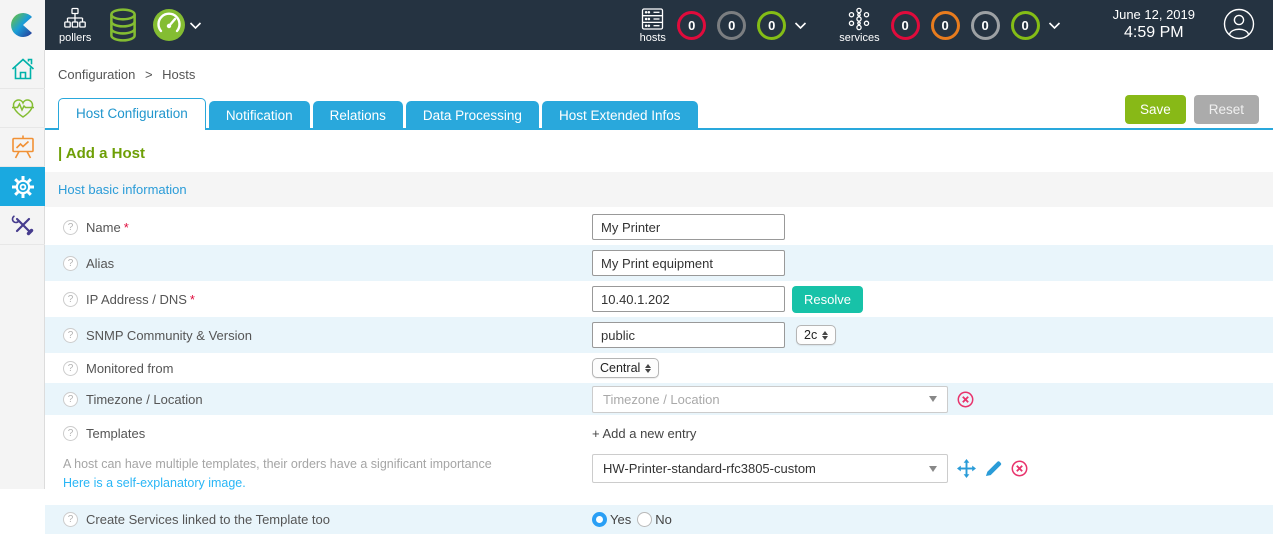 This screenshot has height=534, width=1273. Describe the element at coordinates (626, 368) in the screenshot. I see `monitored-from-select: Central` at that location.